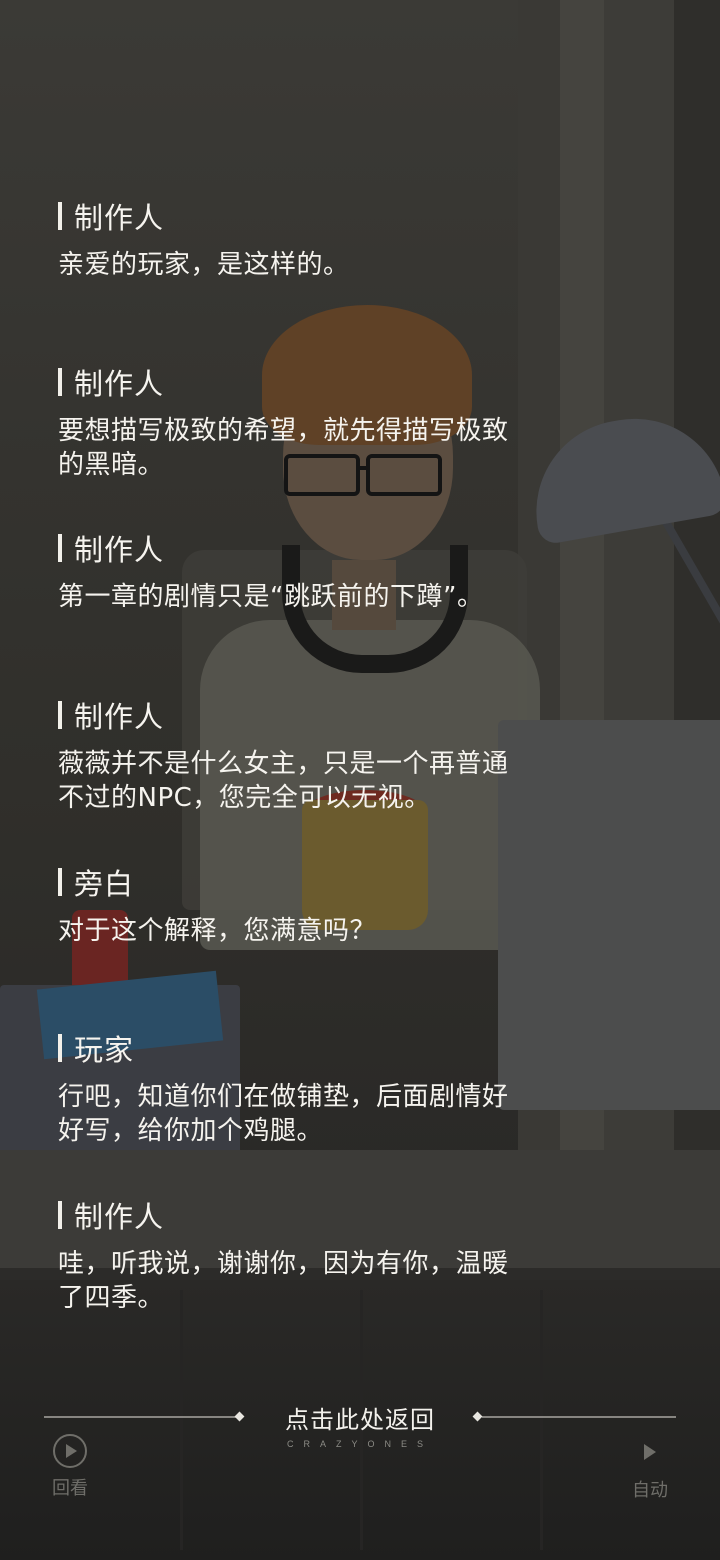 This screenshot has height=1560, width=720. Describe the element at coordinates (104, 884) in the screenshot. I see `speaker-label: 旁白` at that location.